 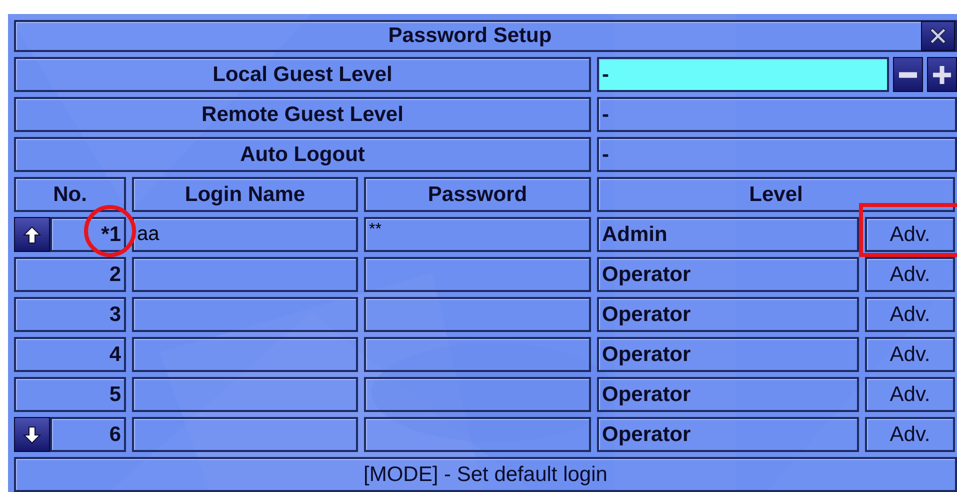 What do you see at coordinates (70, 354) in the screenshot?
I see `table-cell: 4` at bounding box center [70, 354].